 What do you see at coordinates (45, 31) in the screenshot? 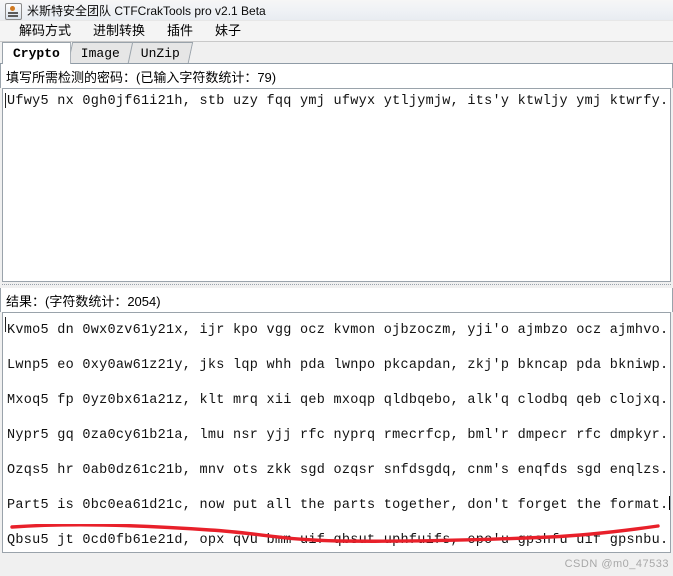
I see `menu-item-decode-method: 解码方式` at bounding box center [45, 31].